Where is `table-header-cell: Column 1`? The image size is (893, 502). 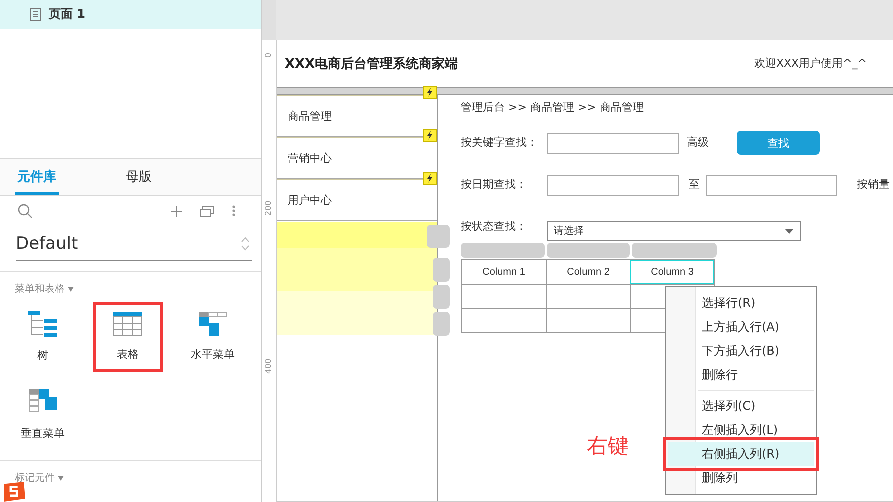
table-header-cell: Column 1 is located at coordinates (504, 272).